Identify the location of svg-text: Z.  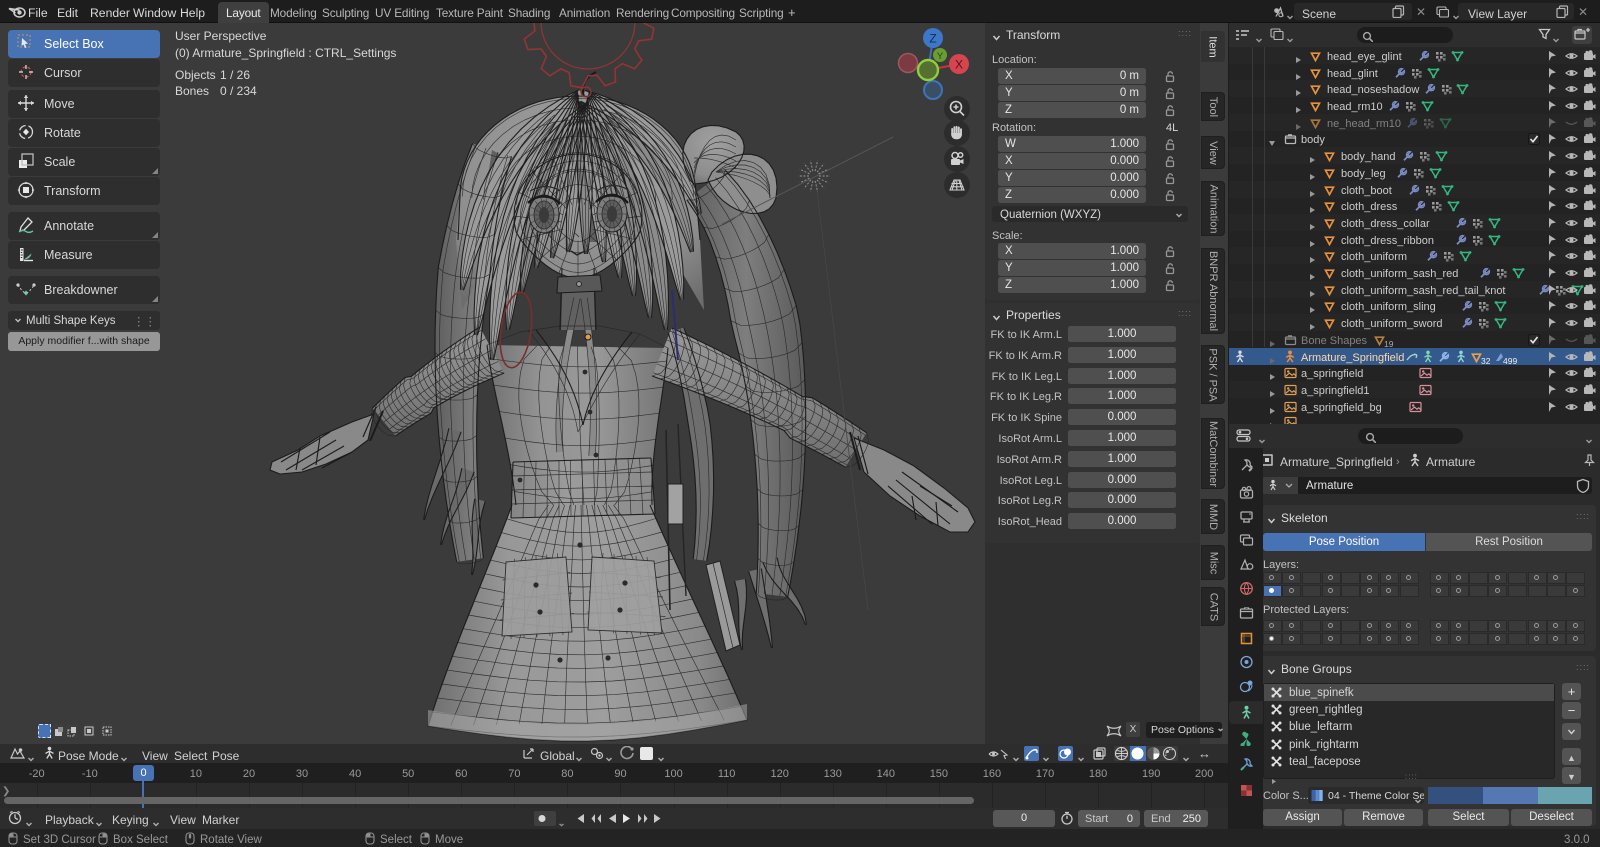
(932, 39).